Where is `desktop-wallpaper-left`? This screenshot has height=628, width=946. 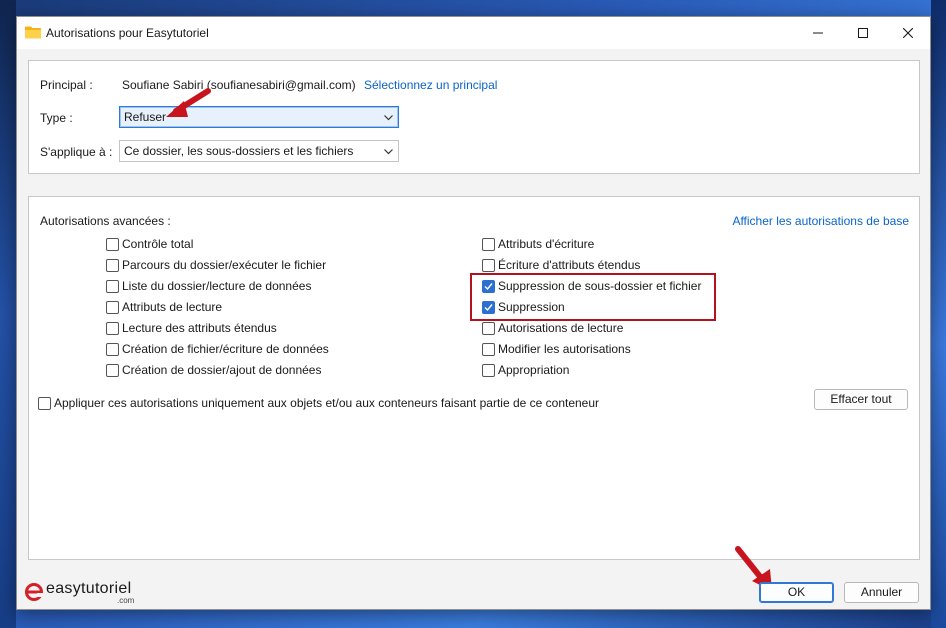
desktop-wallpaper-left is located at coordinates (8, 314).